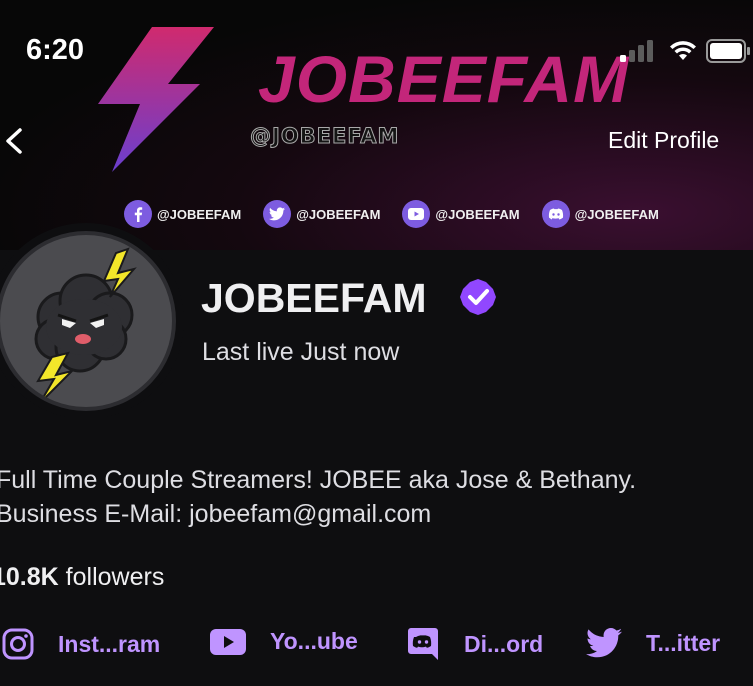  I want to click on banner-social-discord: @JOBEEFAM, so click(600, 214).